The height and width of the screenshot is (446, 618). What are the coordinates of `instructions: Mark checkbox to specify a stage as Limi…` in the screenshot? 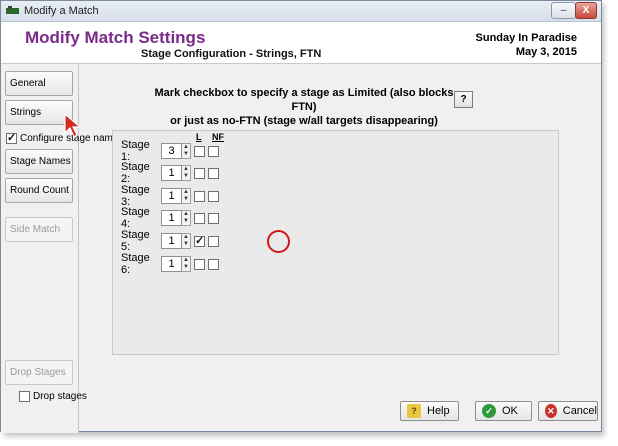 It's located at (304, 107).